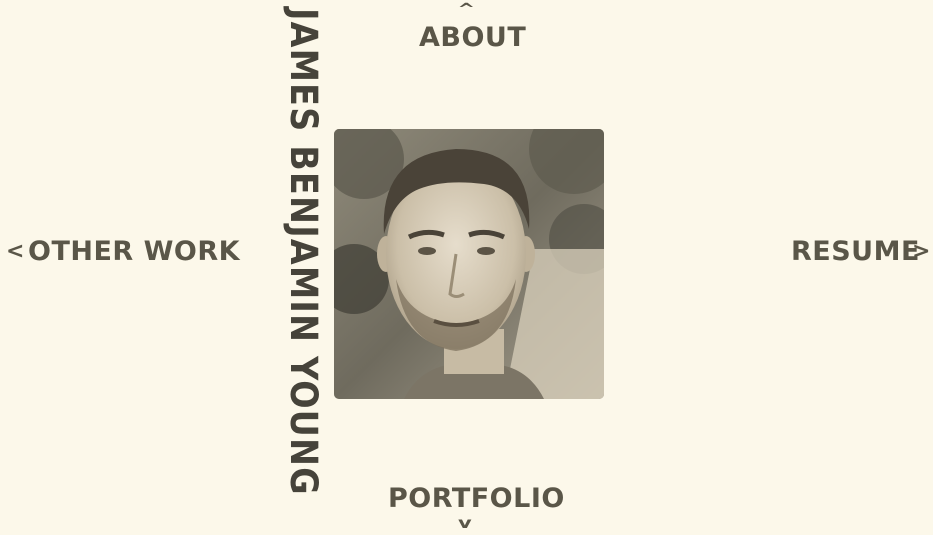  Describe the element at coordinates (472, 37) in the screenshot. I see `nav-about-link: ABOUT` at that location.